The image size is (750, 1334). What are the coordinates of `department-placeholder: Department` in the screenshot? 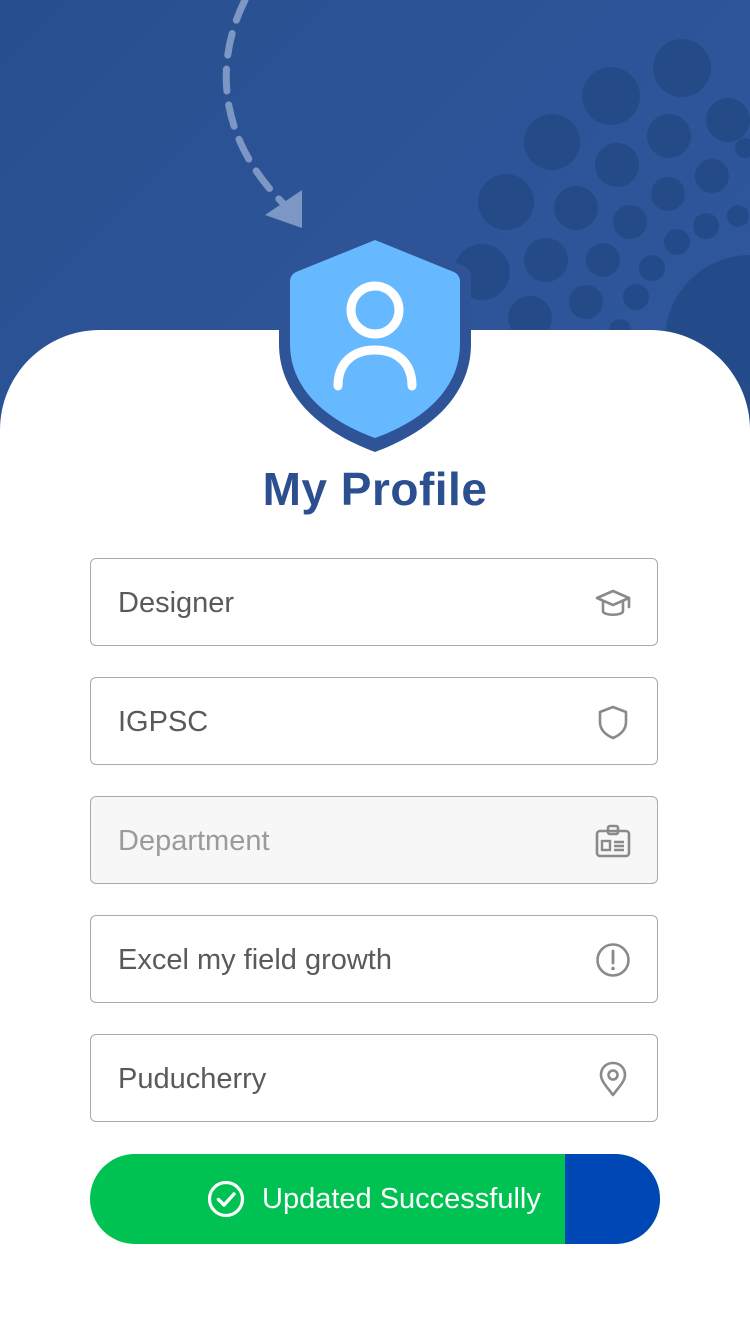 It's located at (194, 841).